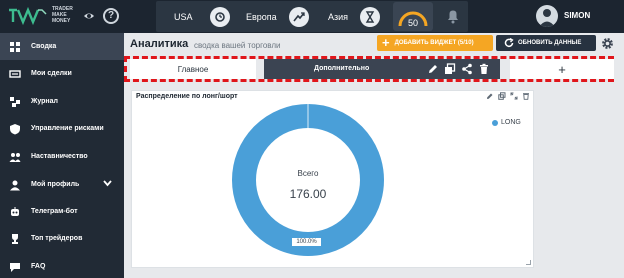  Describe the element at coordinates (342, 68) in the screenshot. I see `tab-extra-label: Дополнительно` at that location.